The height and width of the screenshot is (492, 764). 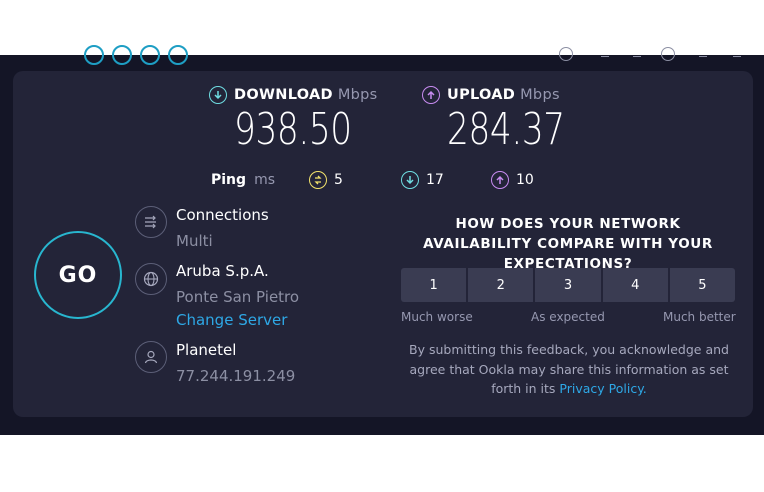 What do you see at coordinates (338, 180) in the screenshot?
I see `ping-idle-value: 5` at bounding box center [338, 180].